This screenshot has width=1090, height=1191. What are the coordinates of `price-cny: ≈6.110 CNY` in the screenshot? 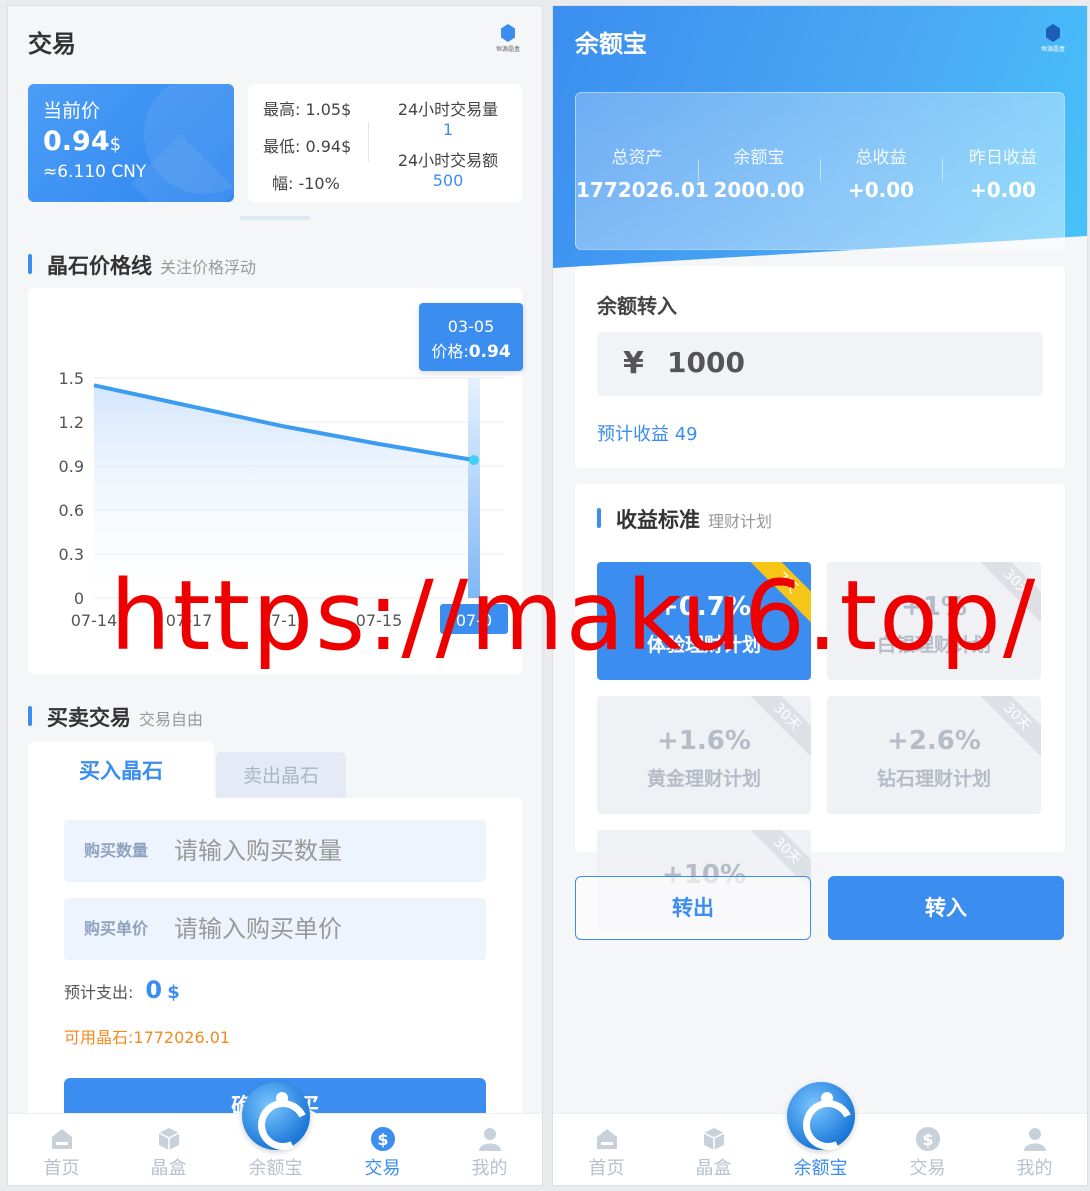 It's located at (95, 172).